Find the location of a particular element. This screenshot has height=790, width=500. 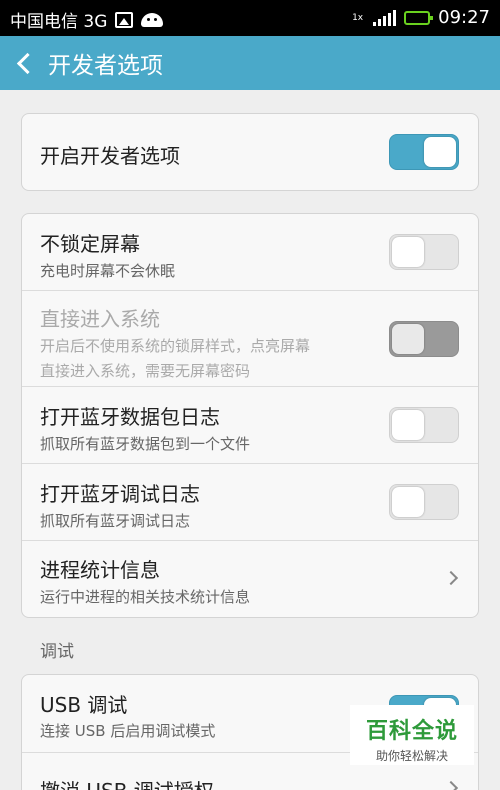

master-toggle-card: 开启开发者选项 is located at coordinates (250, 152).